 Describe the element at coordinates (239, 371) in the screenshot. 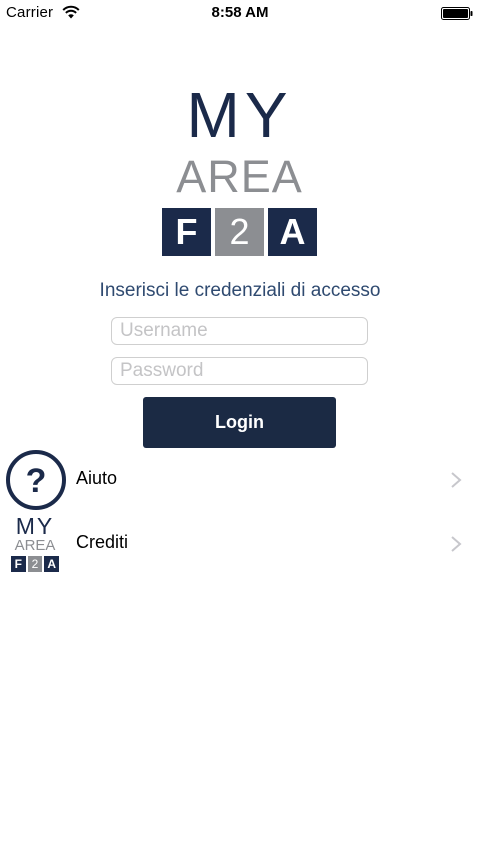

I see `password-input` at that location.